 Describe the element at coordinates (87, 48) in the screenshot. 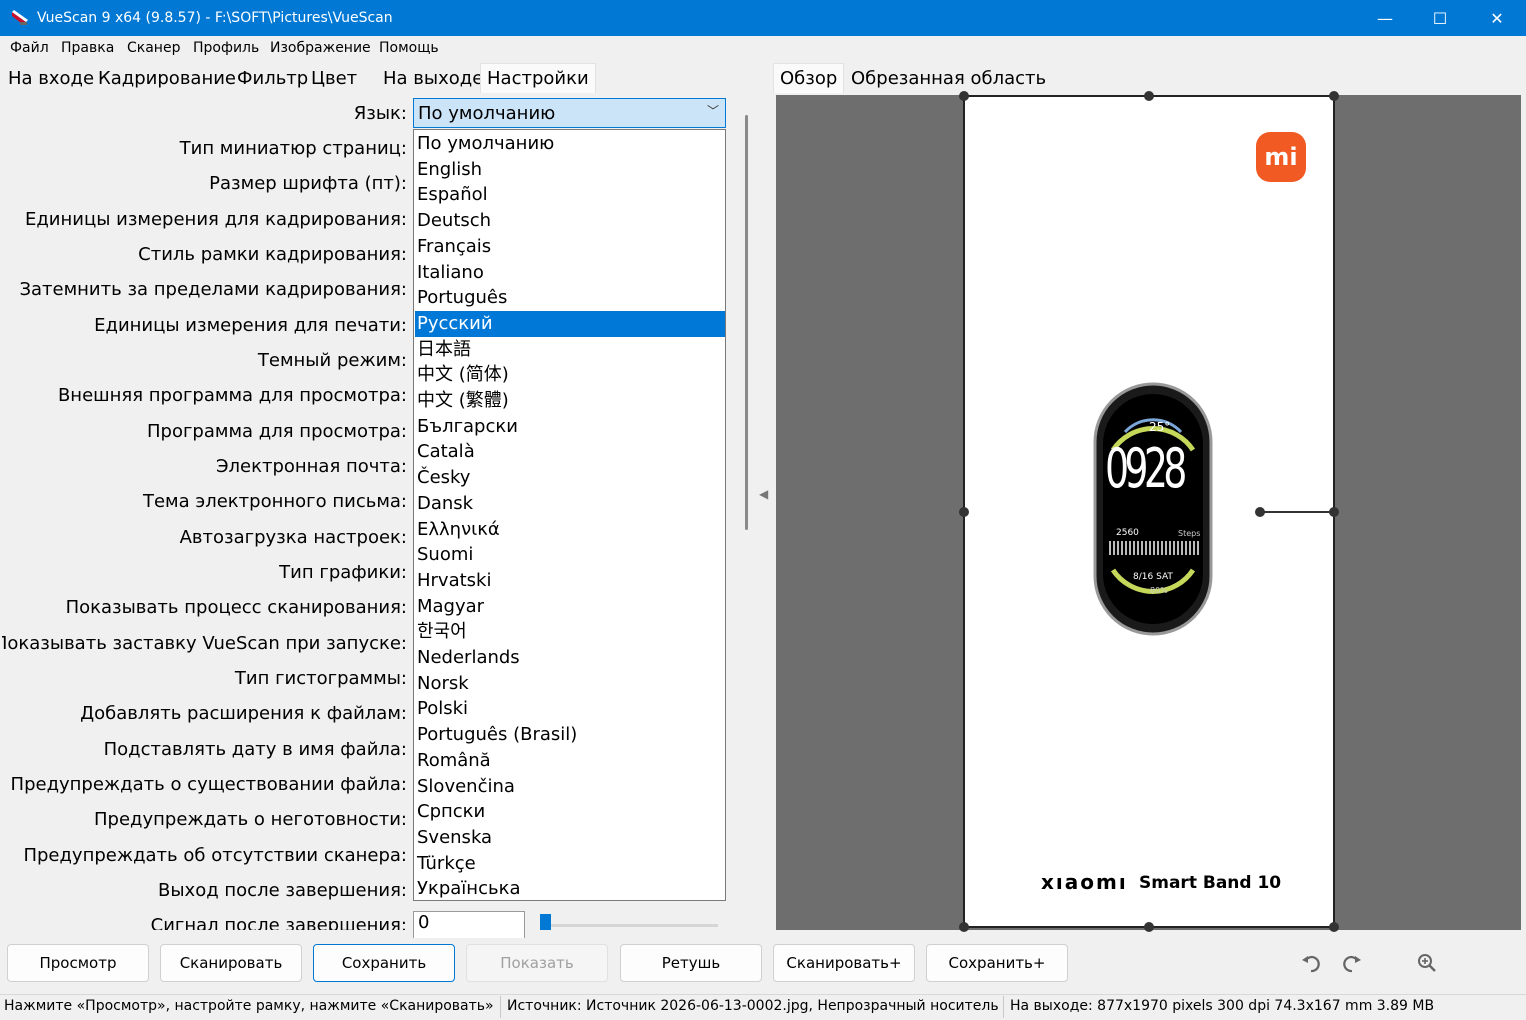

I see `menu-edit: Правка` at that location.